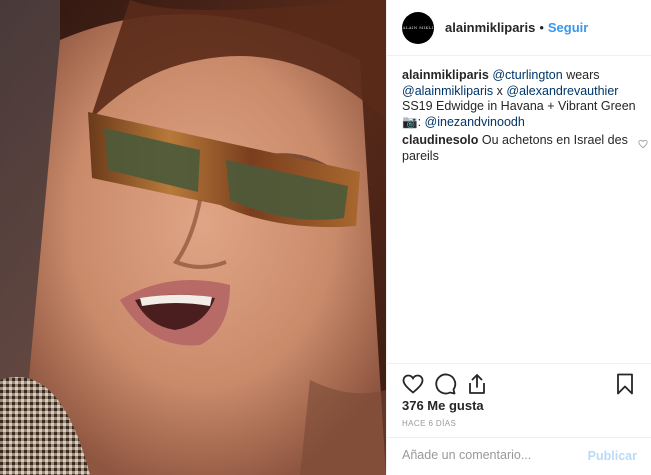 The height and width of the screenshot is (475, 651). I want to click on share-icon, so click(477, 384).